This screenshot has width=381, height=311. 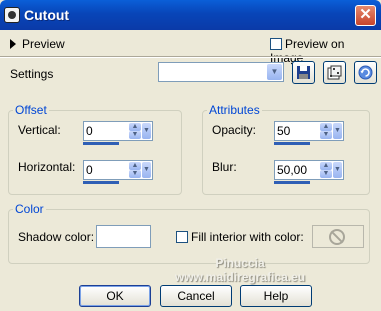 What do you see at coordinates (32, 74) in the screenshot?
I see `settings-label: Settings` at bounding box center [32, 74].